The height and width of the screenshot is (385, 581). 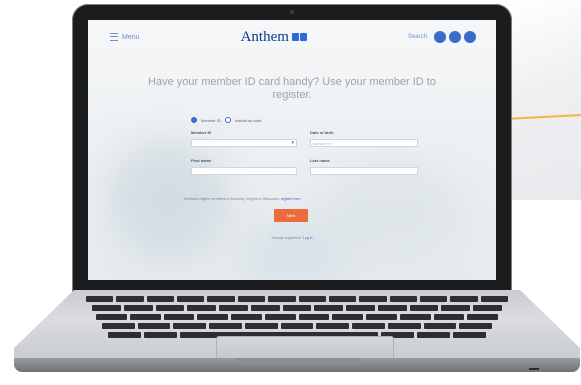 What do you see at coordinates (201, 160) in the screenshot?
I see `first-name-label: First name` at bounding box center [201, 160].